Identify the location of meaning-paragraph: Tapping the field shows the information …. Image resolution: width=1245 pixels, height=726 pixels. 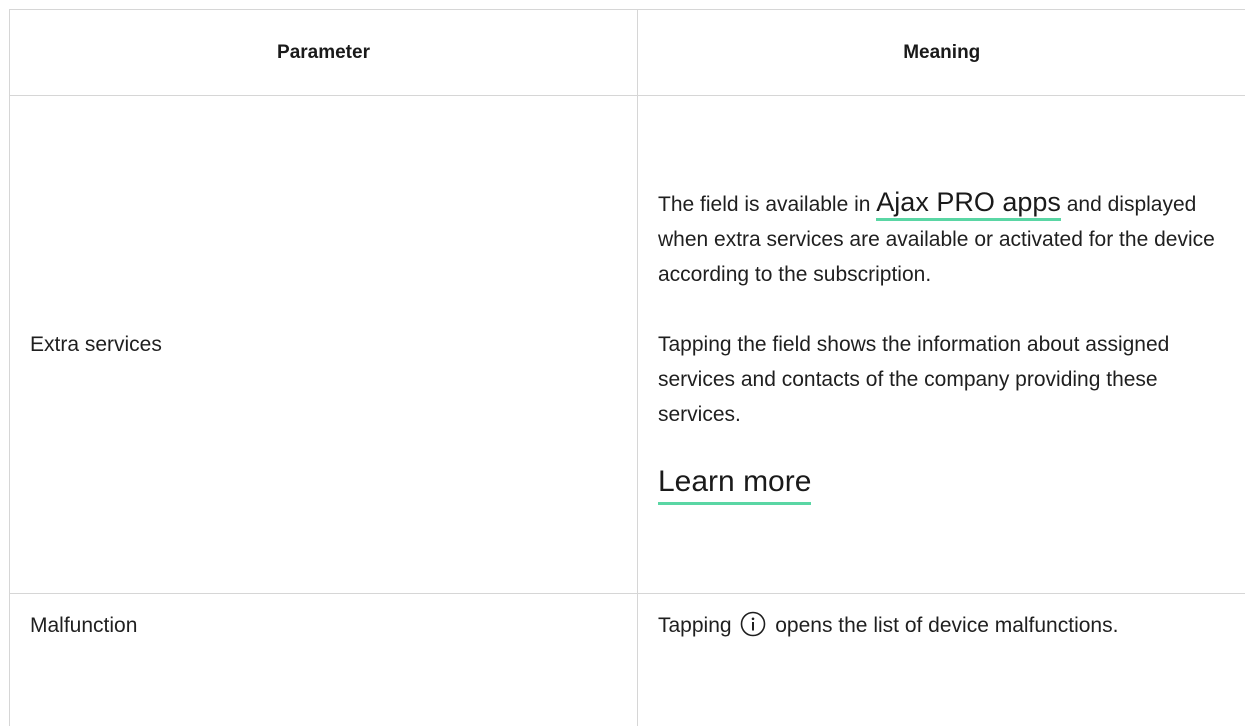
(945, 379).